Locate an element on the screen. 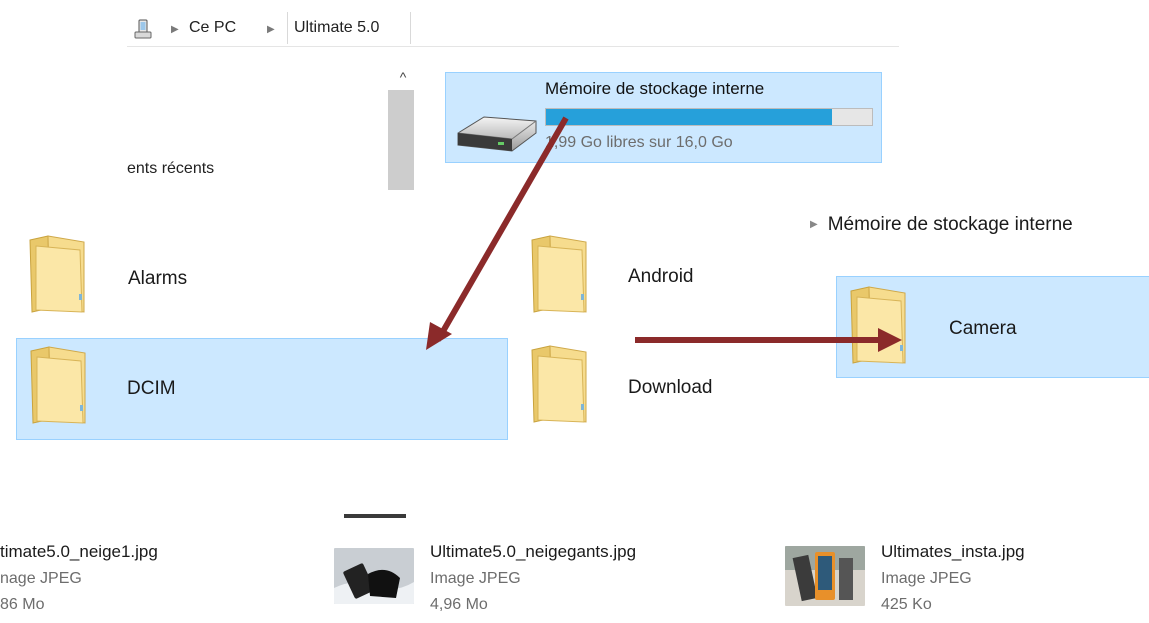 This screenshot has height=623, width=1149. folder-label: Android is located at coordinates (661, 276).